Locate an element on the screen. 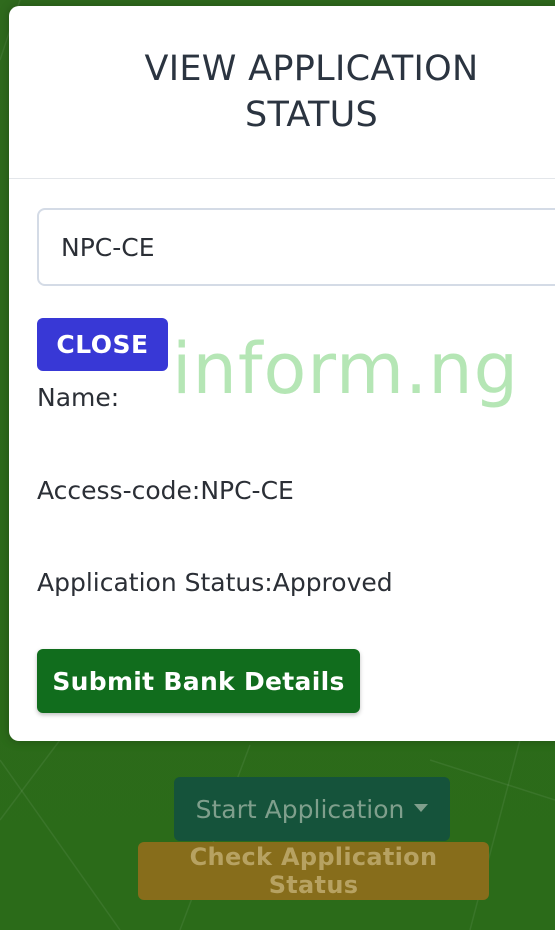 This screenshot has width=555, height=930. caret-down-icon is located at coordinates (421, 807).